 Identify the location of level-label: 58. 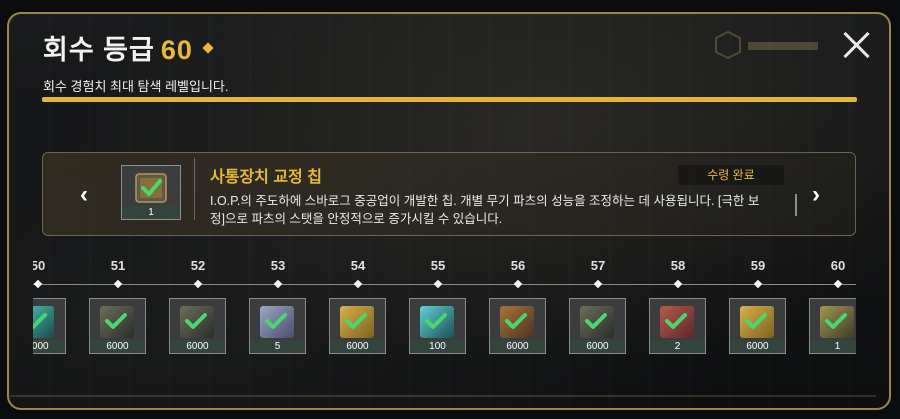
(678, 265).